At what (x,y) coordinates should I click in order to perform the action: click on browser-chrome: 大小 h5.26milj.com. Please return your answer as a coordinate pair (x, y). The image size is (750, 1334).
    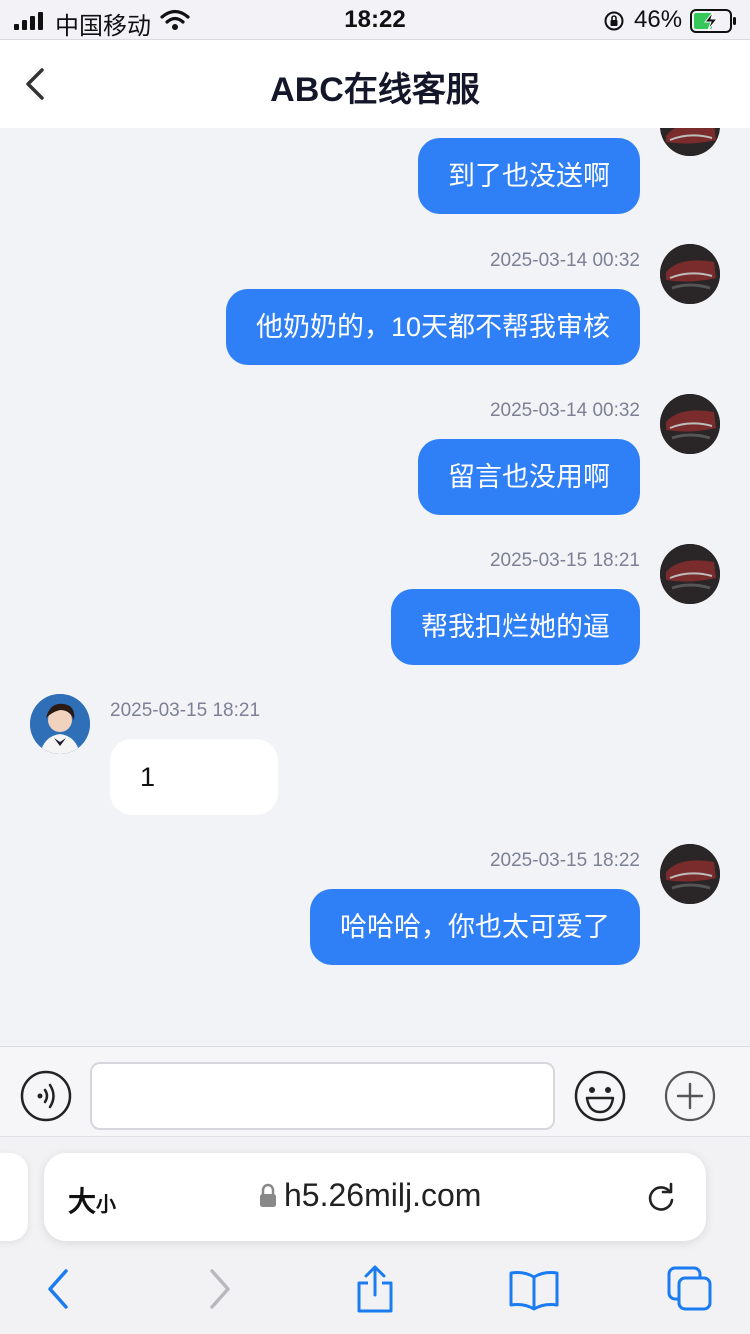
    Looking at the image, I should click on (375, 1235).